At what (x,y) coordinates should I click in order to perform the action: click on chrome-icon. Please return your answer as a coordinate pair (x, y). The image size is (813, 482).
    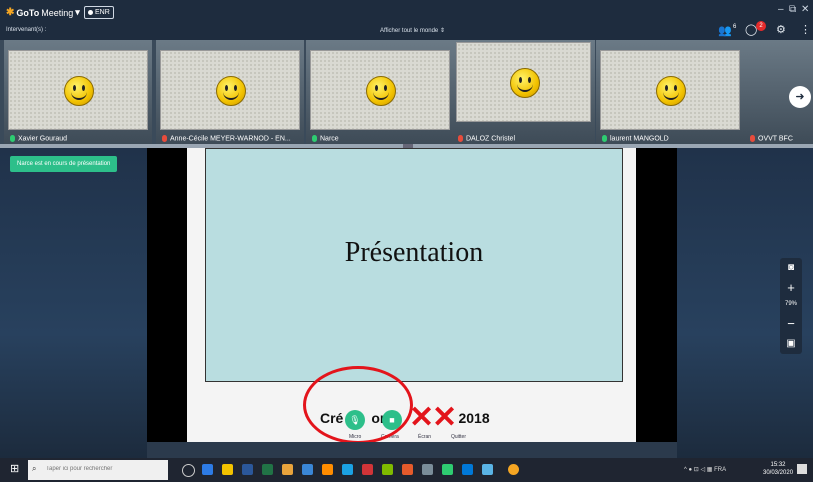
    Looking at the image, I should click on (407, 469).